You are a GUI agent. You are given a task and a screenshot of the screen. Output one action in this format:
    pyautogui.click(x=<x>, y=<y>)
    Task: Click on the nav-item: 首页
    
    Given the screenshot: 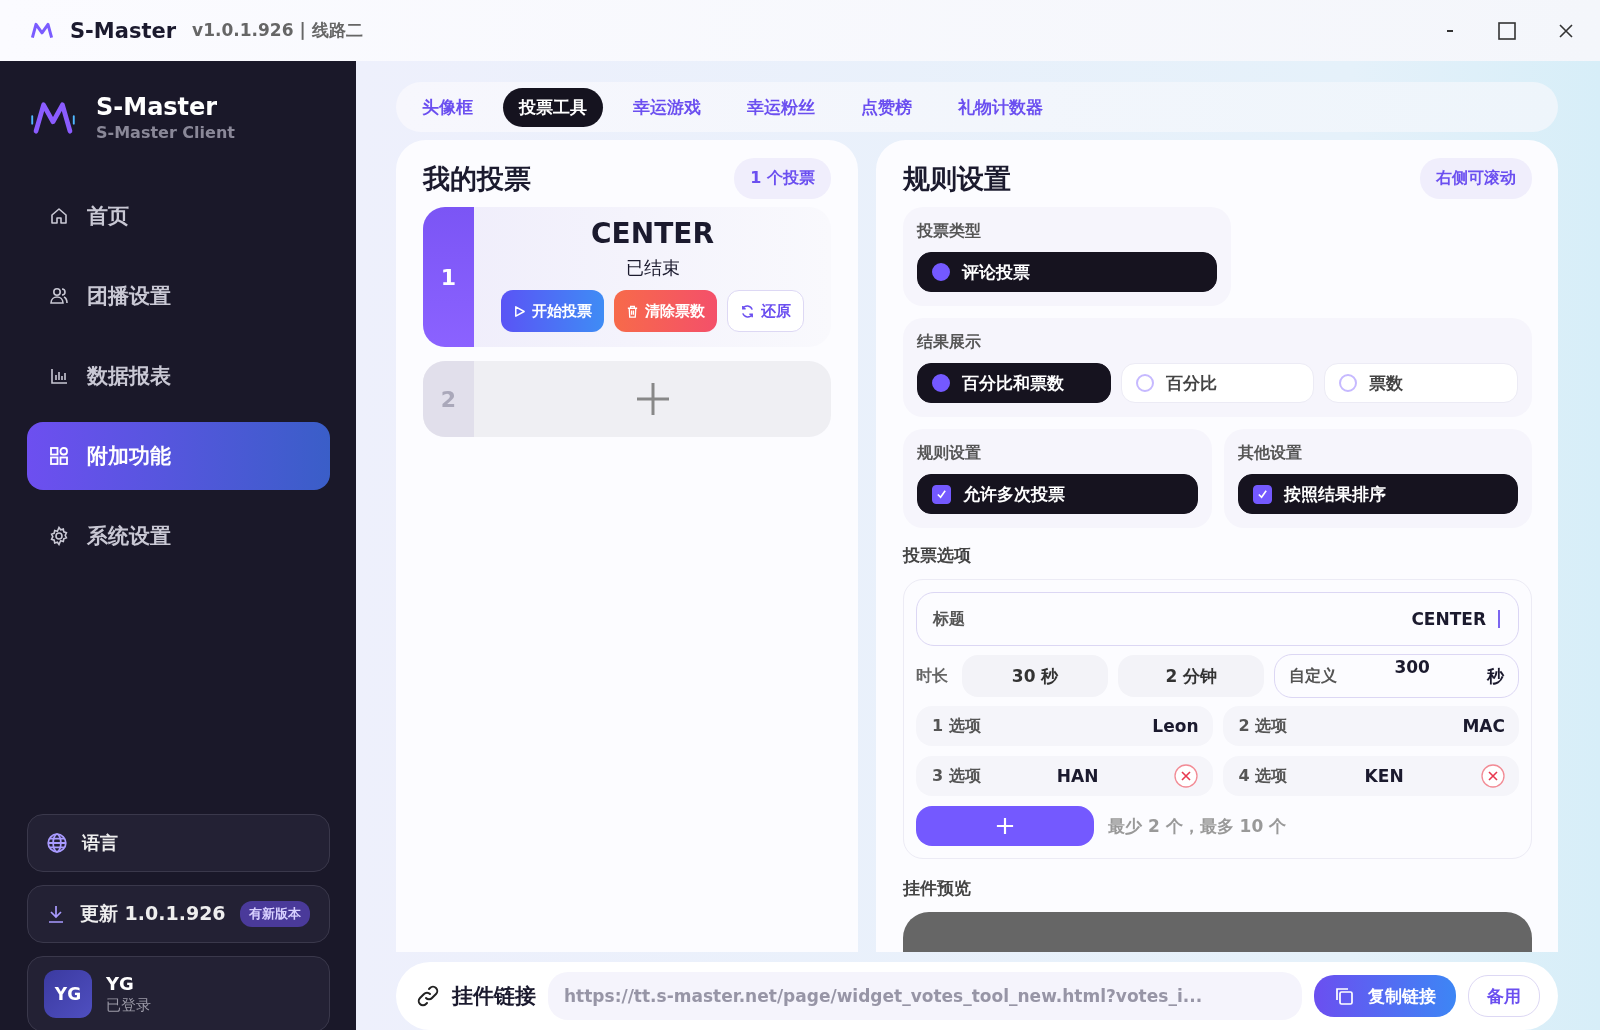 What is the action you would take?
    pyautogui.click(x=178, y=216)
    